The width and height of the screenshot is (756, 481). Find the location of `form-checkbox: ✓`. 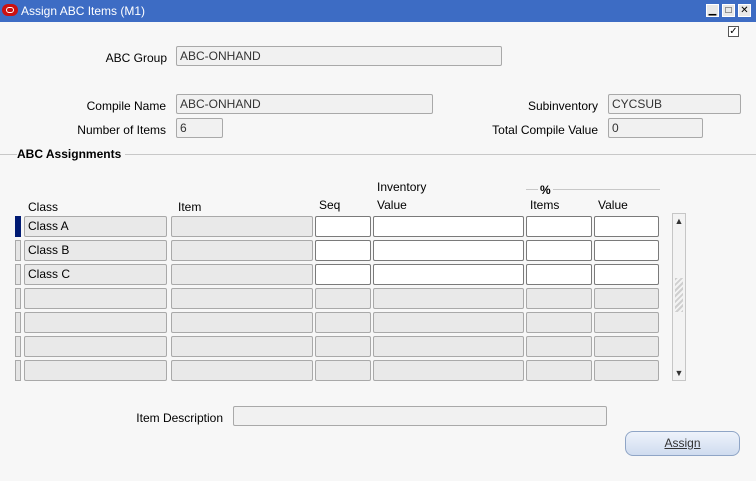

form-checkbox: ✓ is located at coordinates (733, 31).